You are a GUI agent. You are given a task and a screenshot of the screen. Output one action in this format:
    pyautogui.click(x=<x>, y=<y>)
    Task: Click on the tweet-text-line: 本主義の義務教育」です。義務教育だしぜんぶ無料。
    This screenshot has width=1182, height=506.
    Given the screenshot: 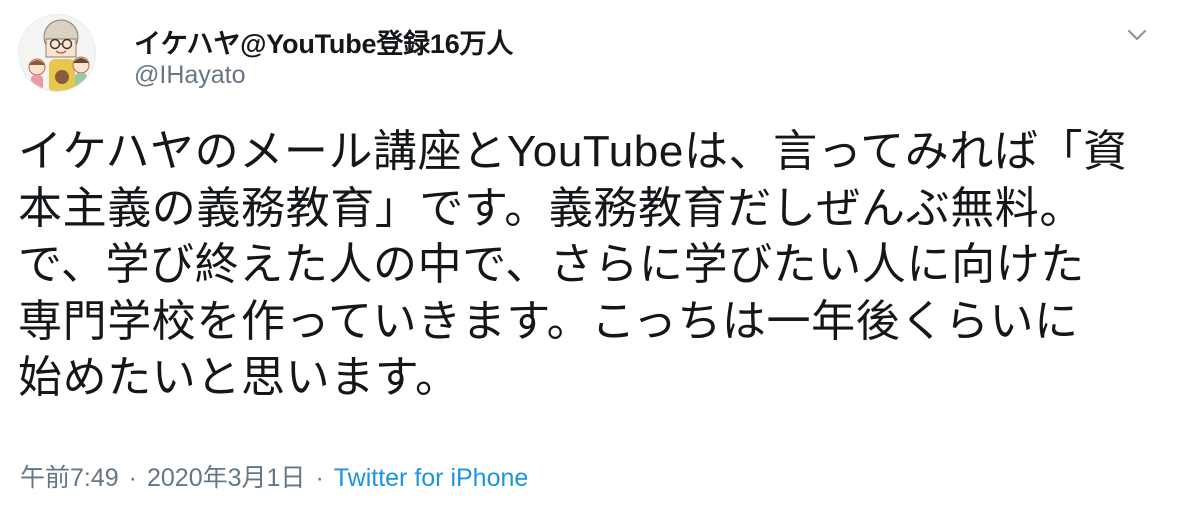 What is the action you would take?
    pyautogui.click(x=551, y=208)
    